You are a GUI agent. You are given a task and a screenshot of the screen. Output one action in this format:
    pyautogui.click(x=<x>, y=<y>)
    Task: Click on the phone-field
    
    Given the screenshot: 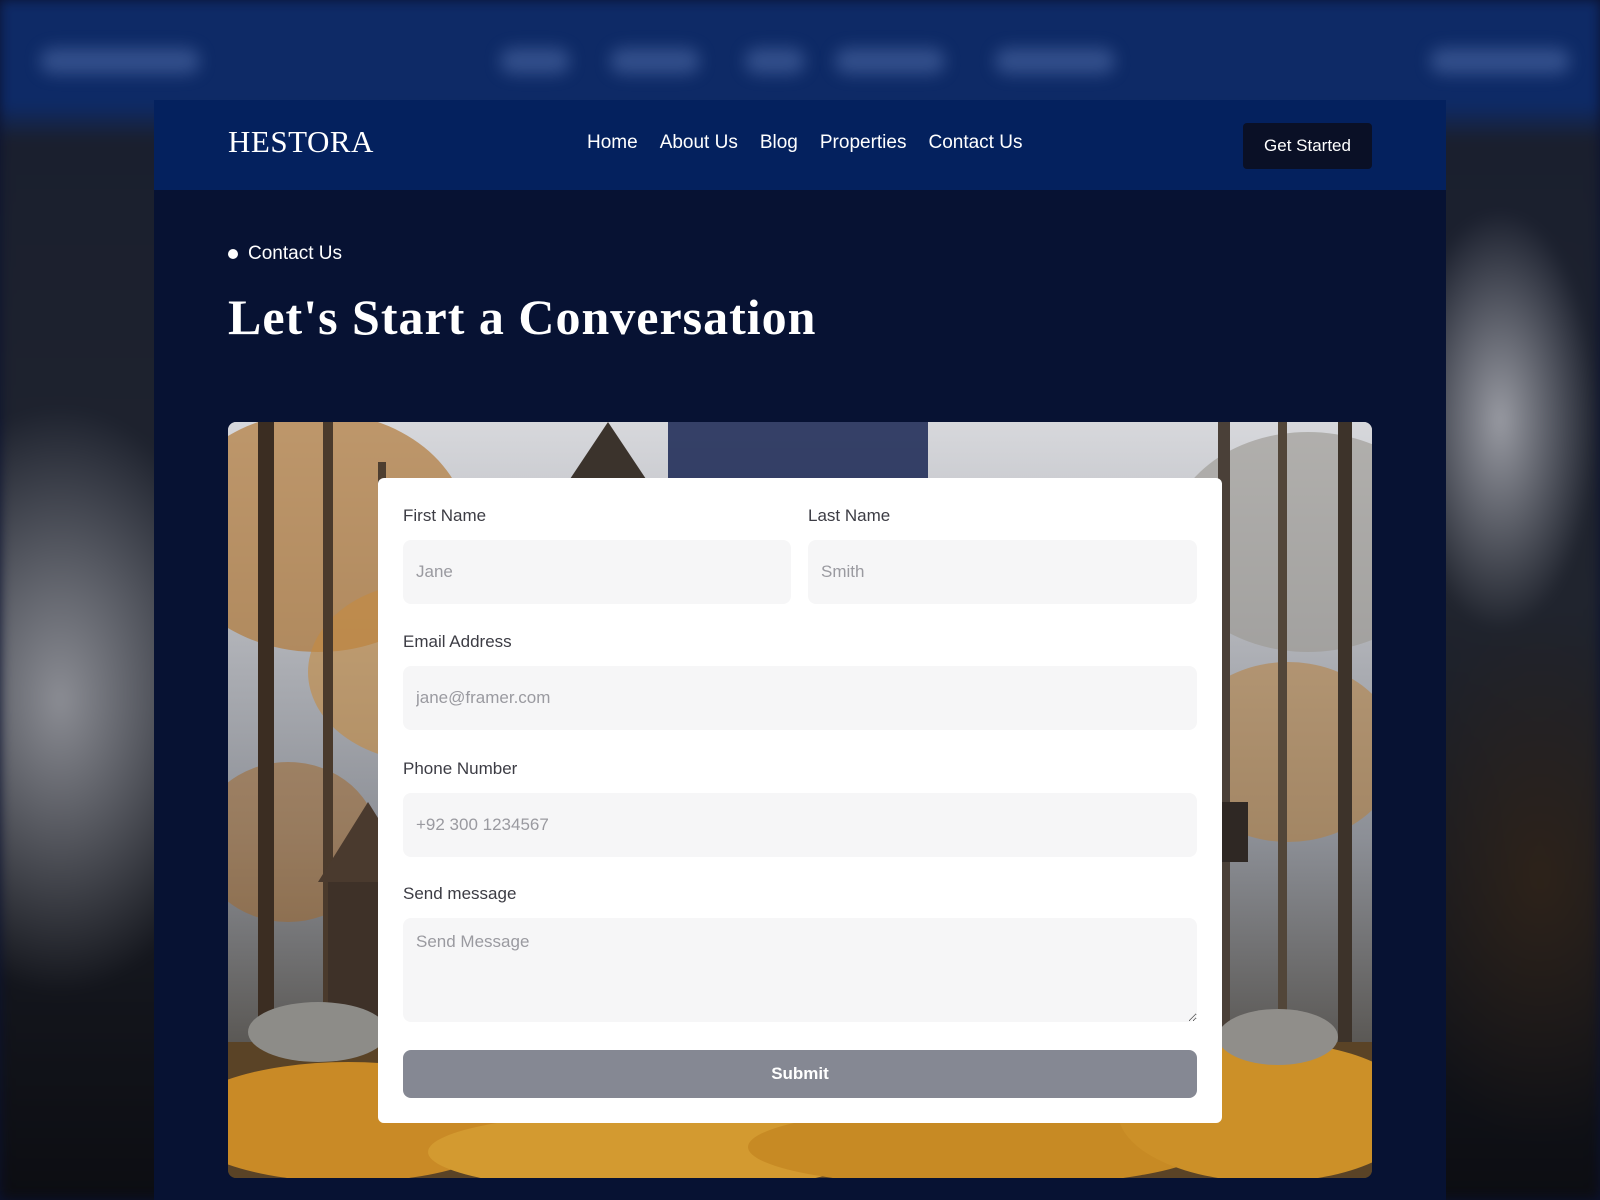 What is the action you would take?
    pyautogui.click(x=800, y=825)
    